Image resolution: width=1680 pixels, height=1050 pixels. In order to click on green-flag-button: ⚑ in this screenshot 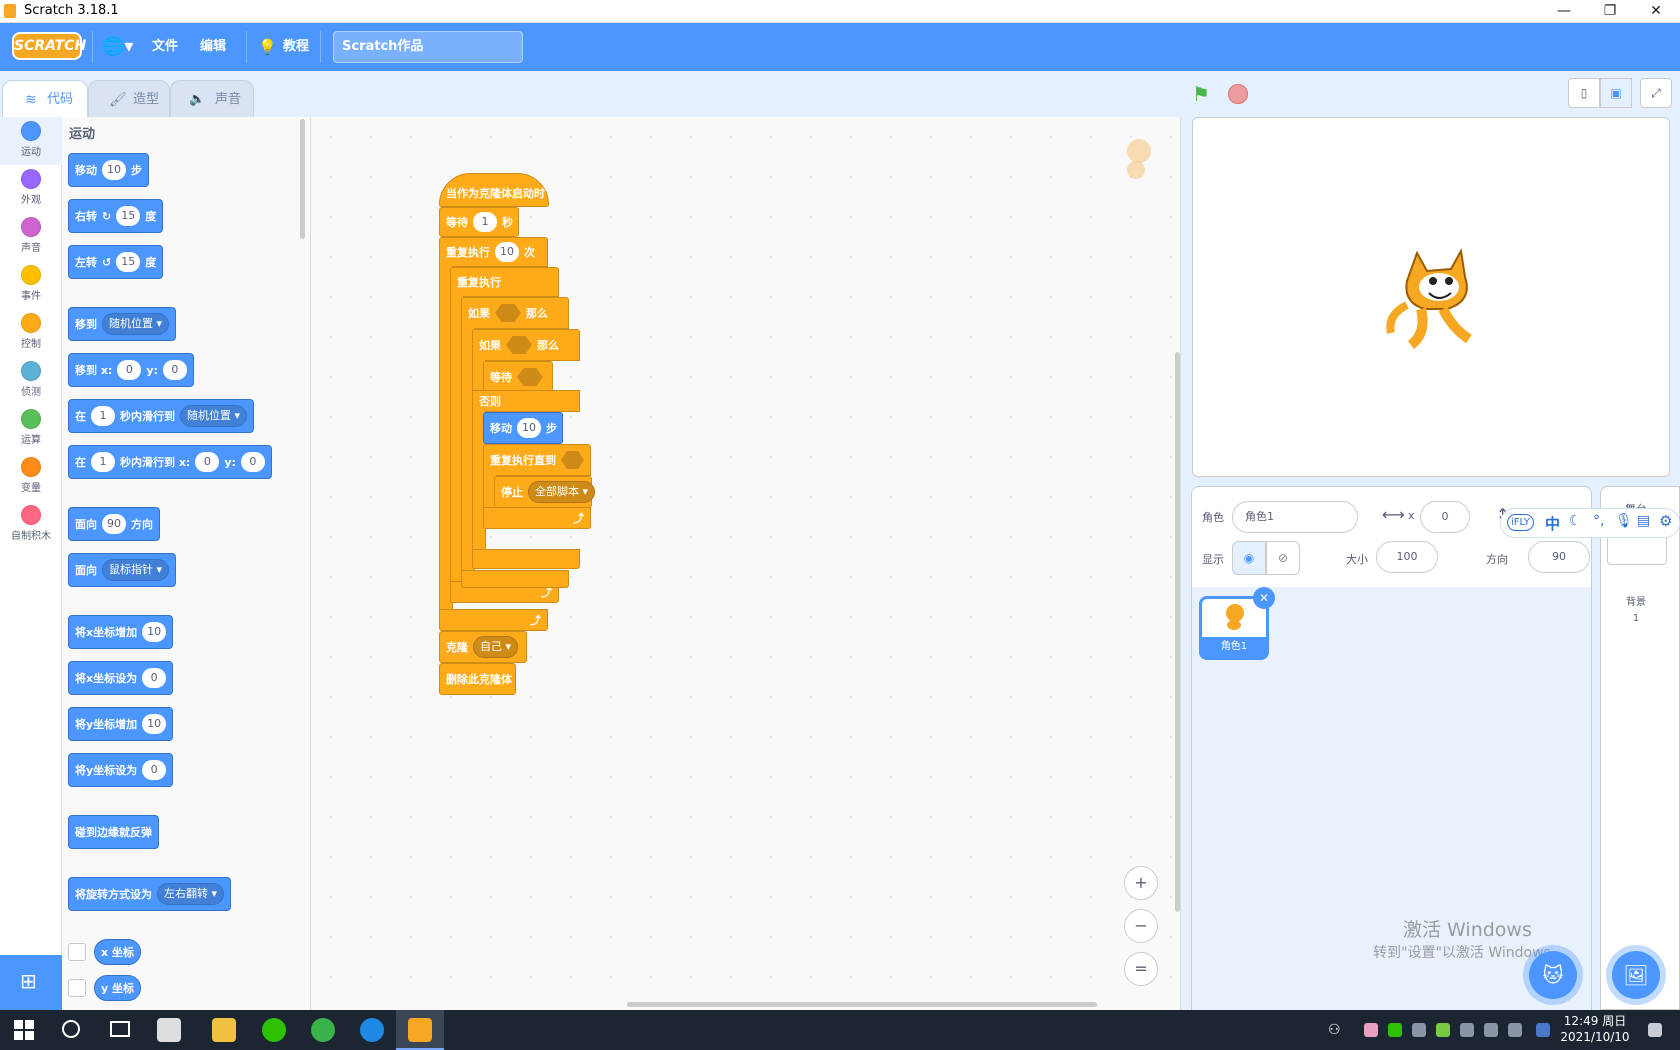, I will do `click(1201, 94)`.